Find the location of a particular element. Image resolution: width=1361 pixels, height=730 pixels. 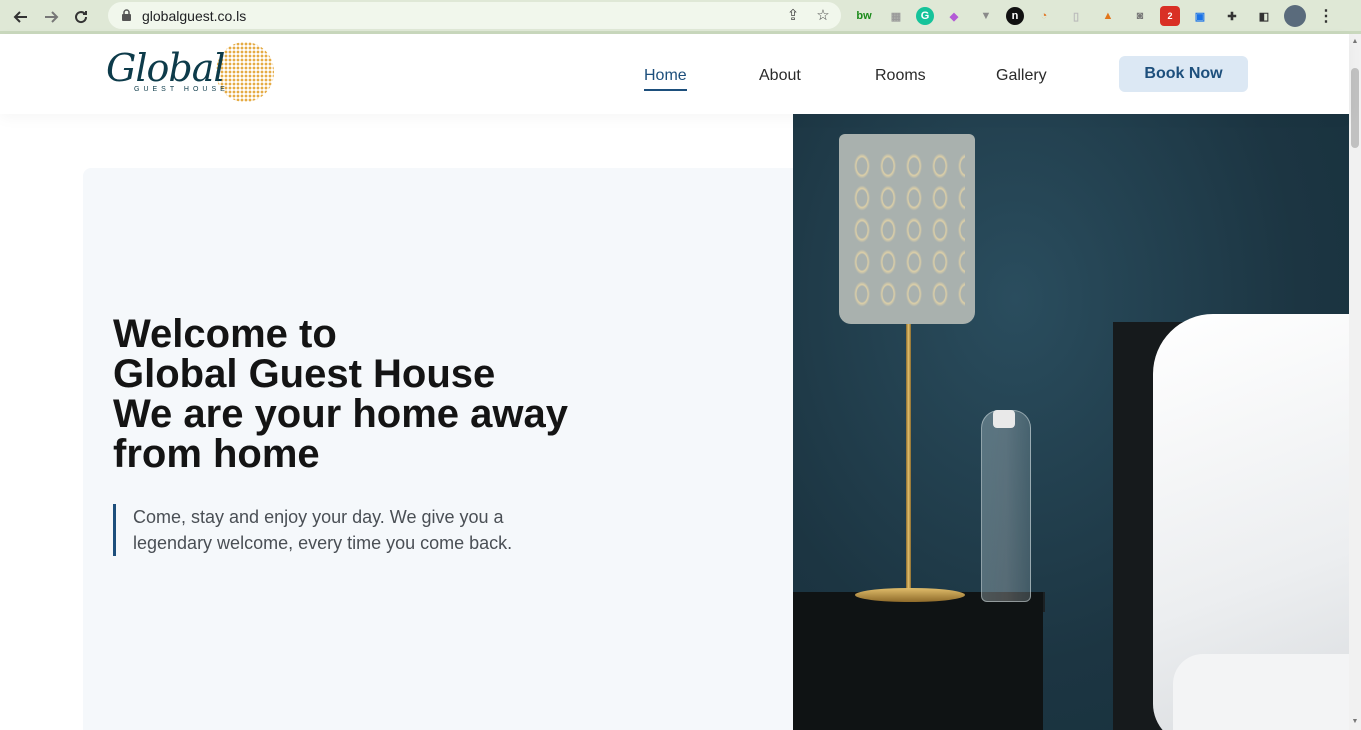

arrow-left-icon is located at coordinates (20, 17).